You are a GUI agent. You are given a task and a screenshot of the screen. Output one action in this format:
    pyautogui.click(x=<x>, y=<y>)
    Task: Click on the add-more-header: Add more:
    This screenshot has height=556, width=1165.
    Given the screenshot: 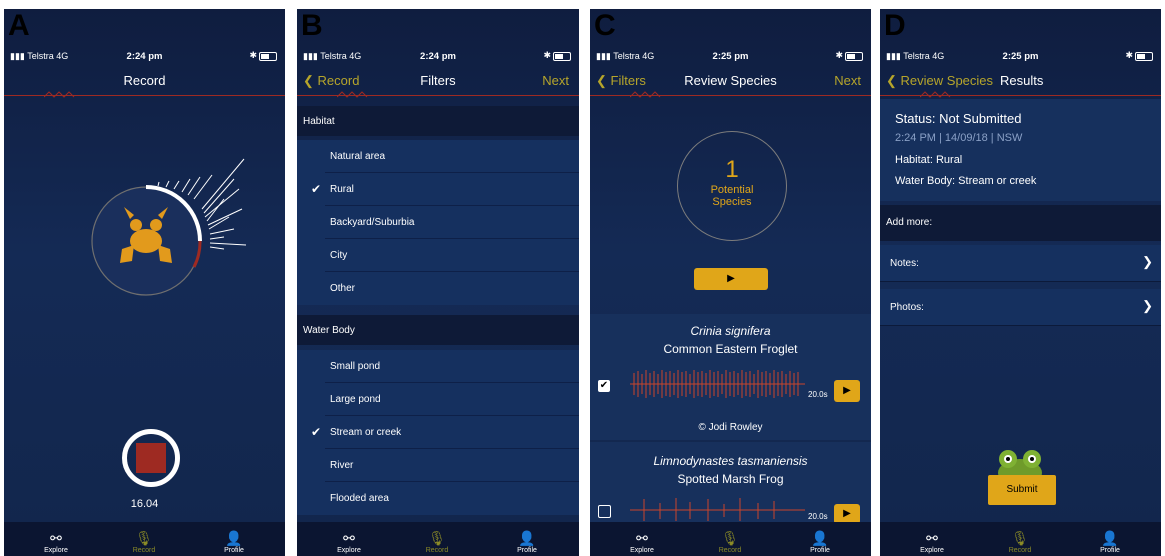 What is the action you would take?
    pyautogui.click(x=1020, y=223)
    